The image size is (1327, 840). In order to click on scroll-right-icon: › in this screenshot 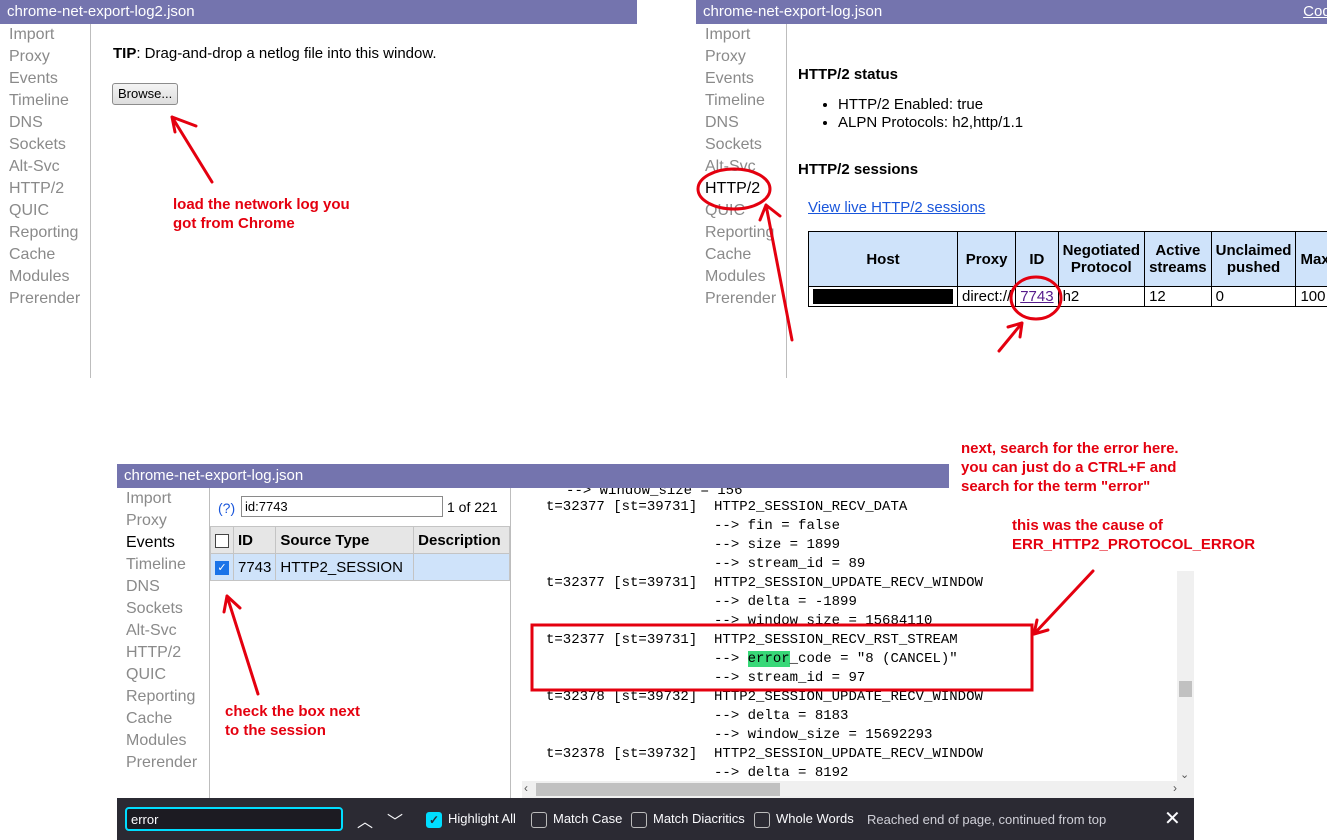, I will do `click(1175, 788)`.